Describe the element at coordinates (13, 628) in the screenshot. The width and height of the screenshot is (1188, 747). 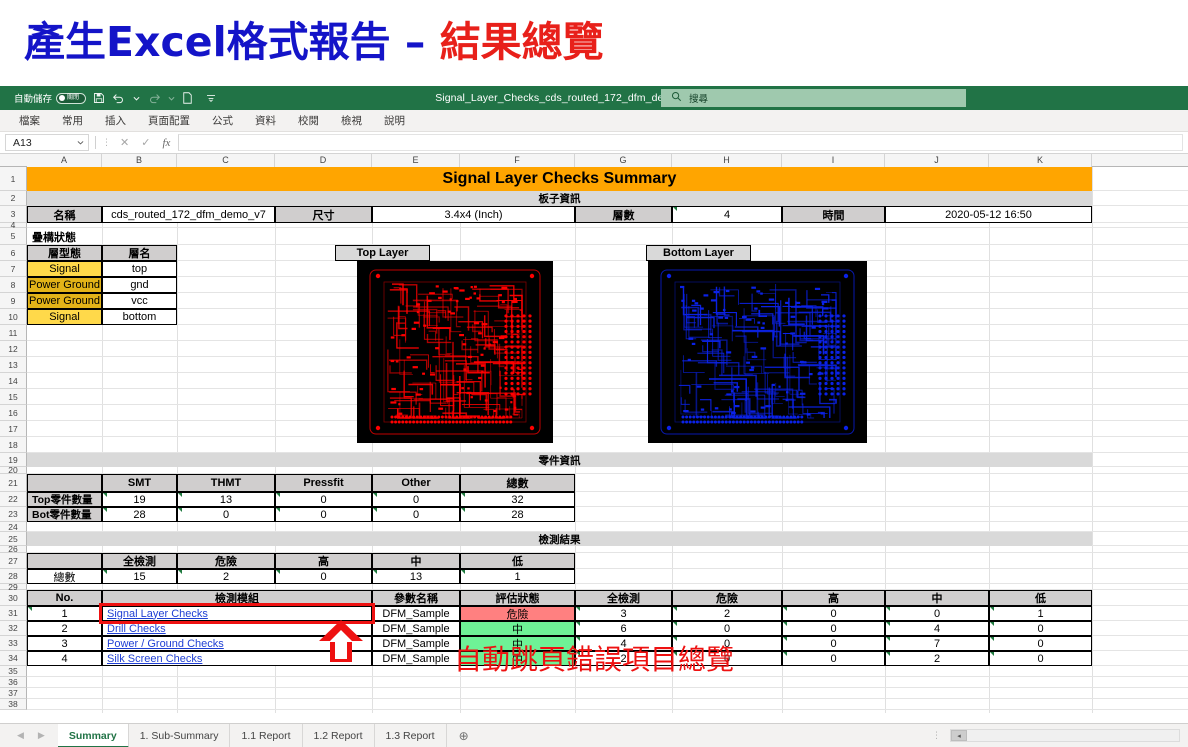
I see `row-header-32: 32` at that location.